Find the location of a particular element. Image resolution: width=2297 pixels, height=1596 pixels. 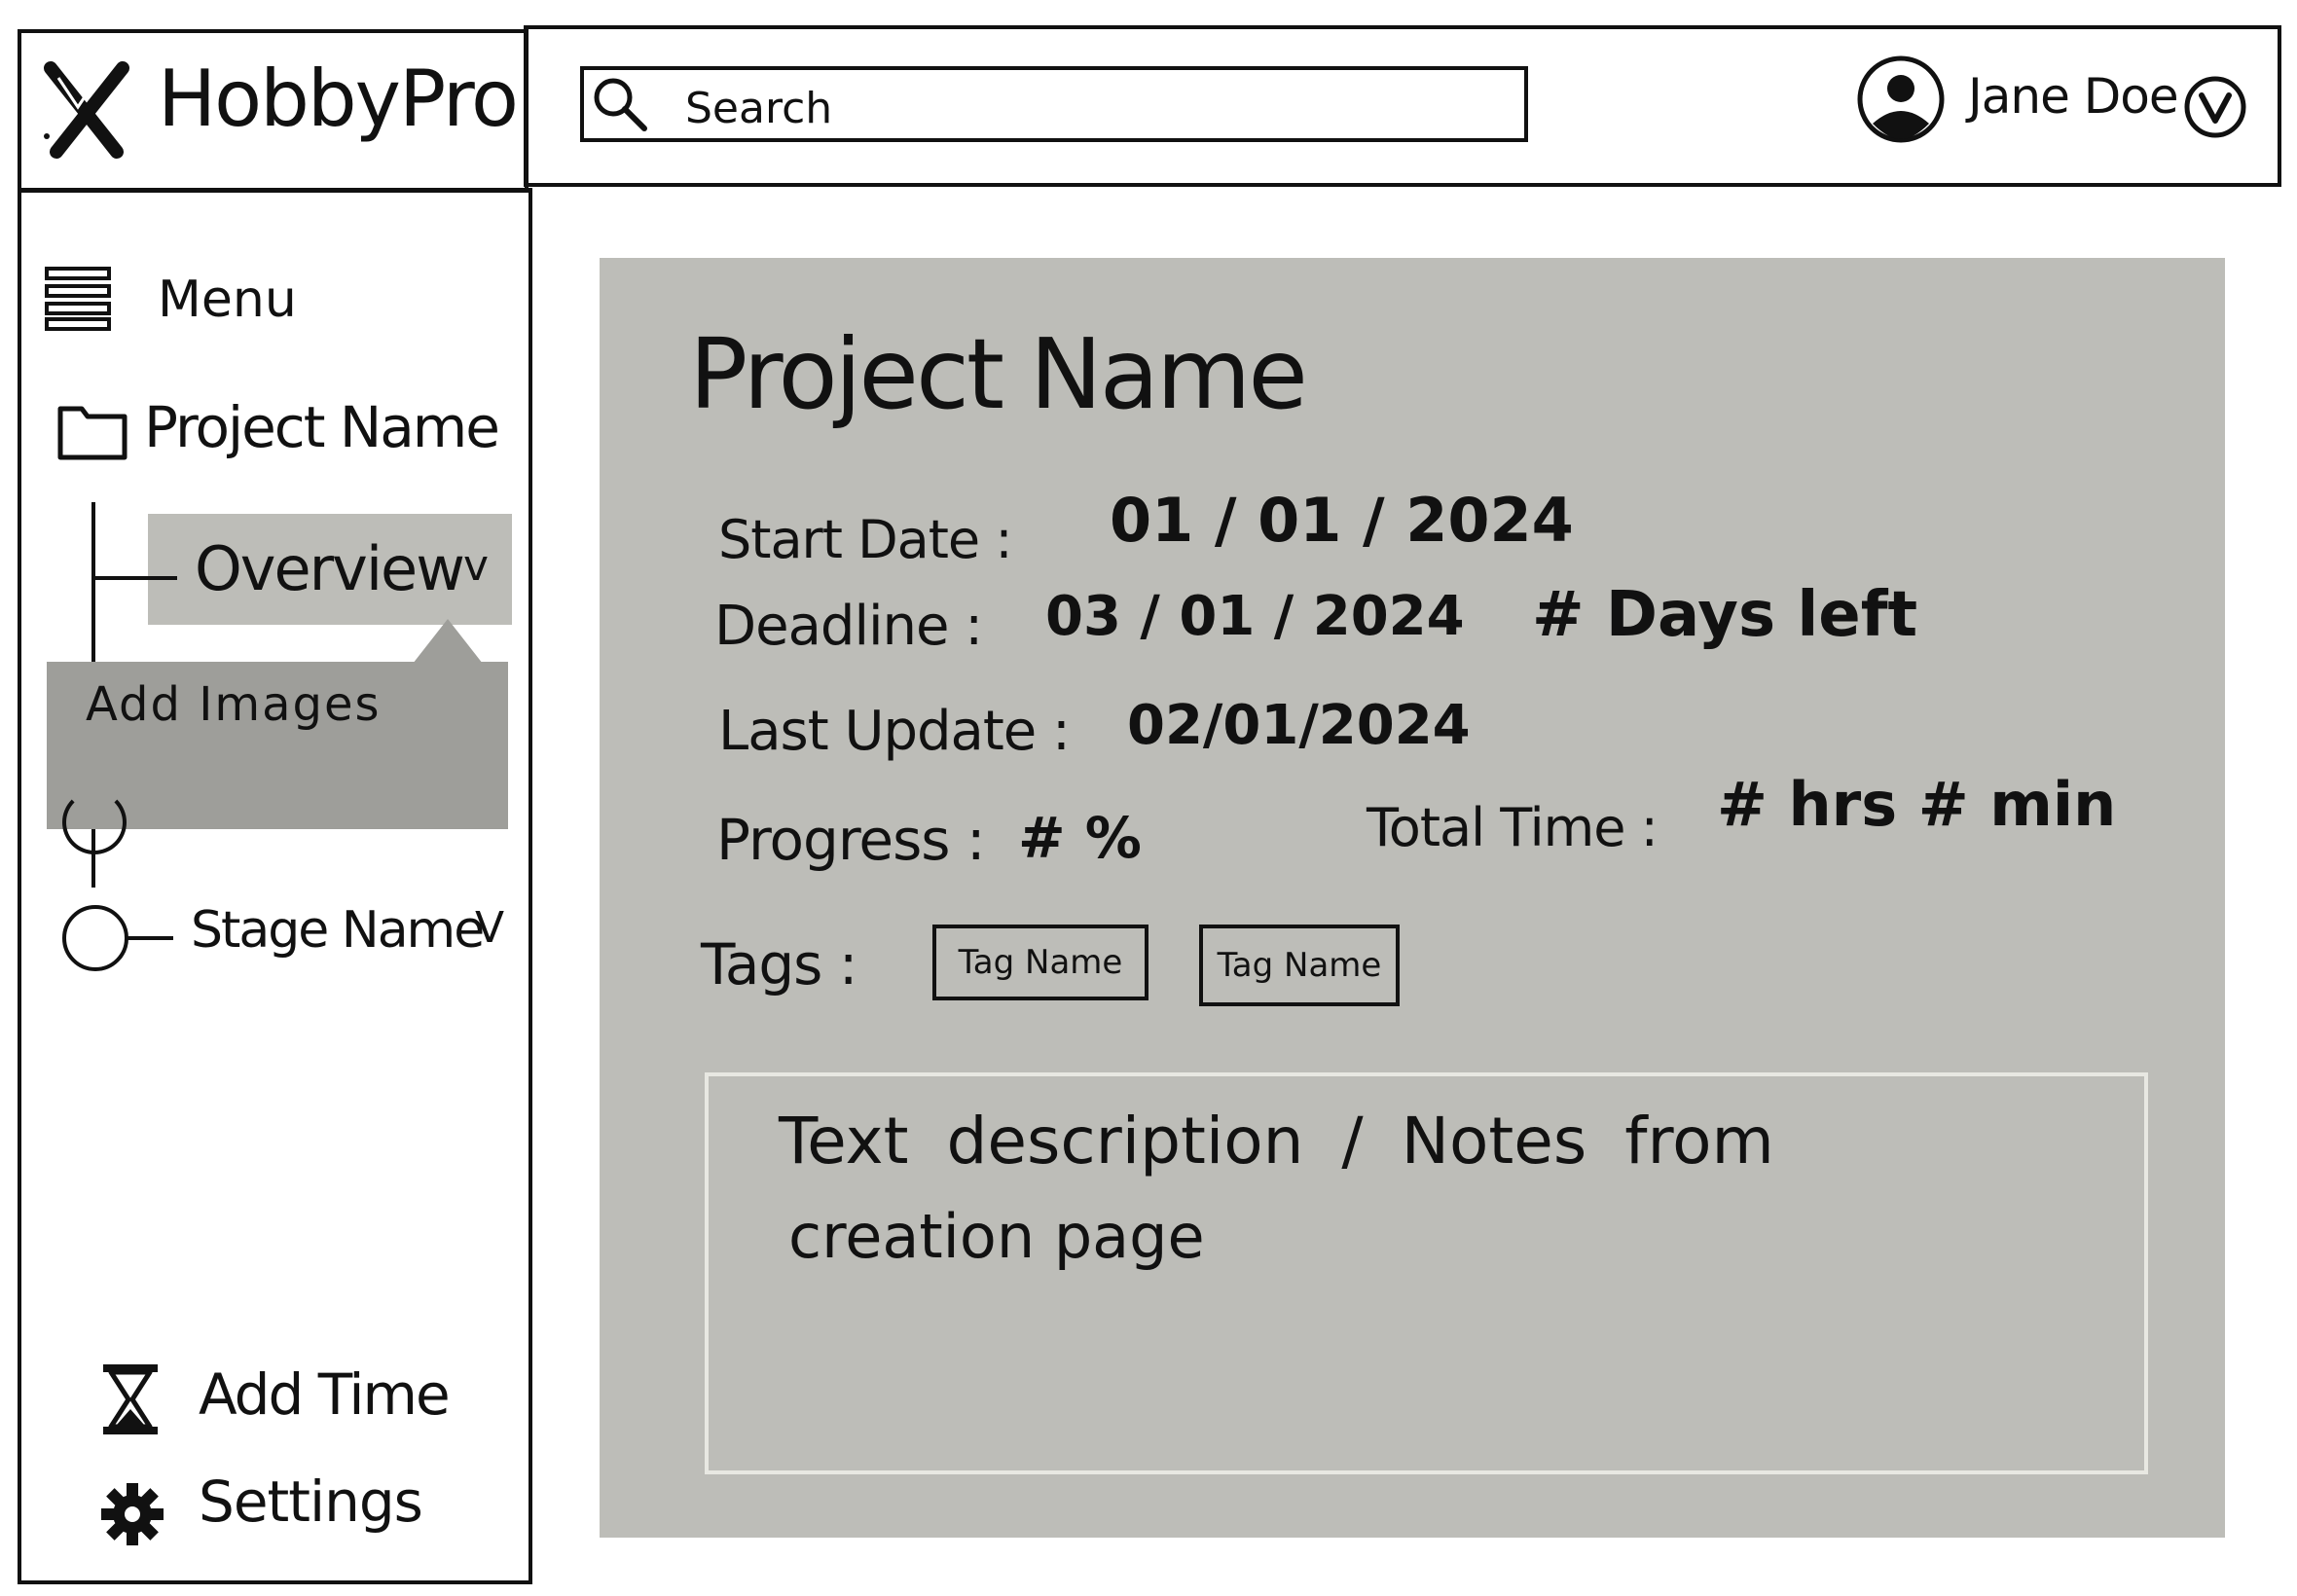

search-placeholder: Search is located at coordinates (759, 108).